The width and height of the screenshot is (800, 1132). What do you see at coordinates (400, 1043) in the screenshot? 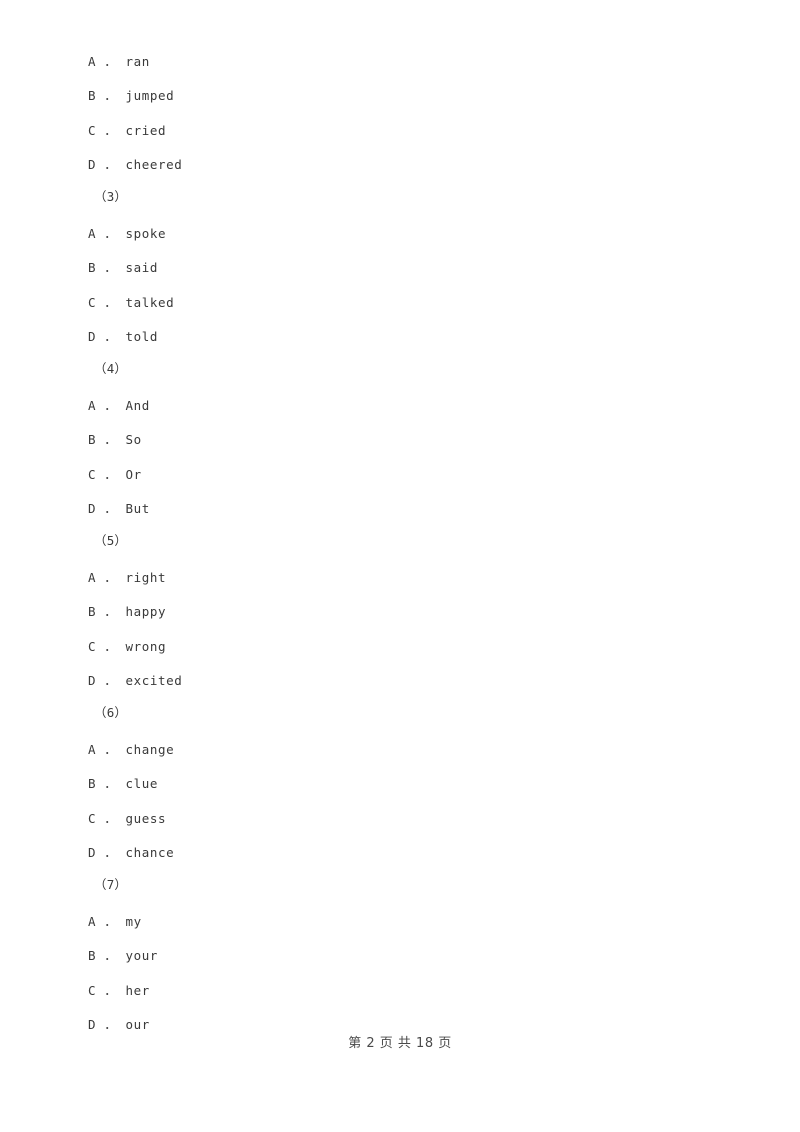
I see `page-footer: 第 2 页 共 18 页` at bounding box center [400, 1043].